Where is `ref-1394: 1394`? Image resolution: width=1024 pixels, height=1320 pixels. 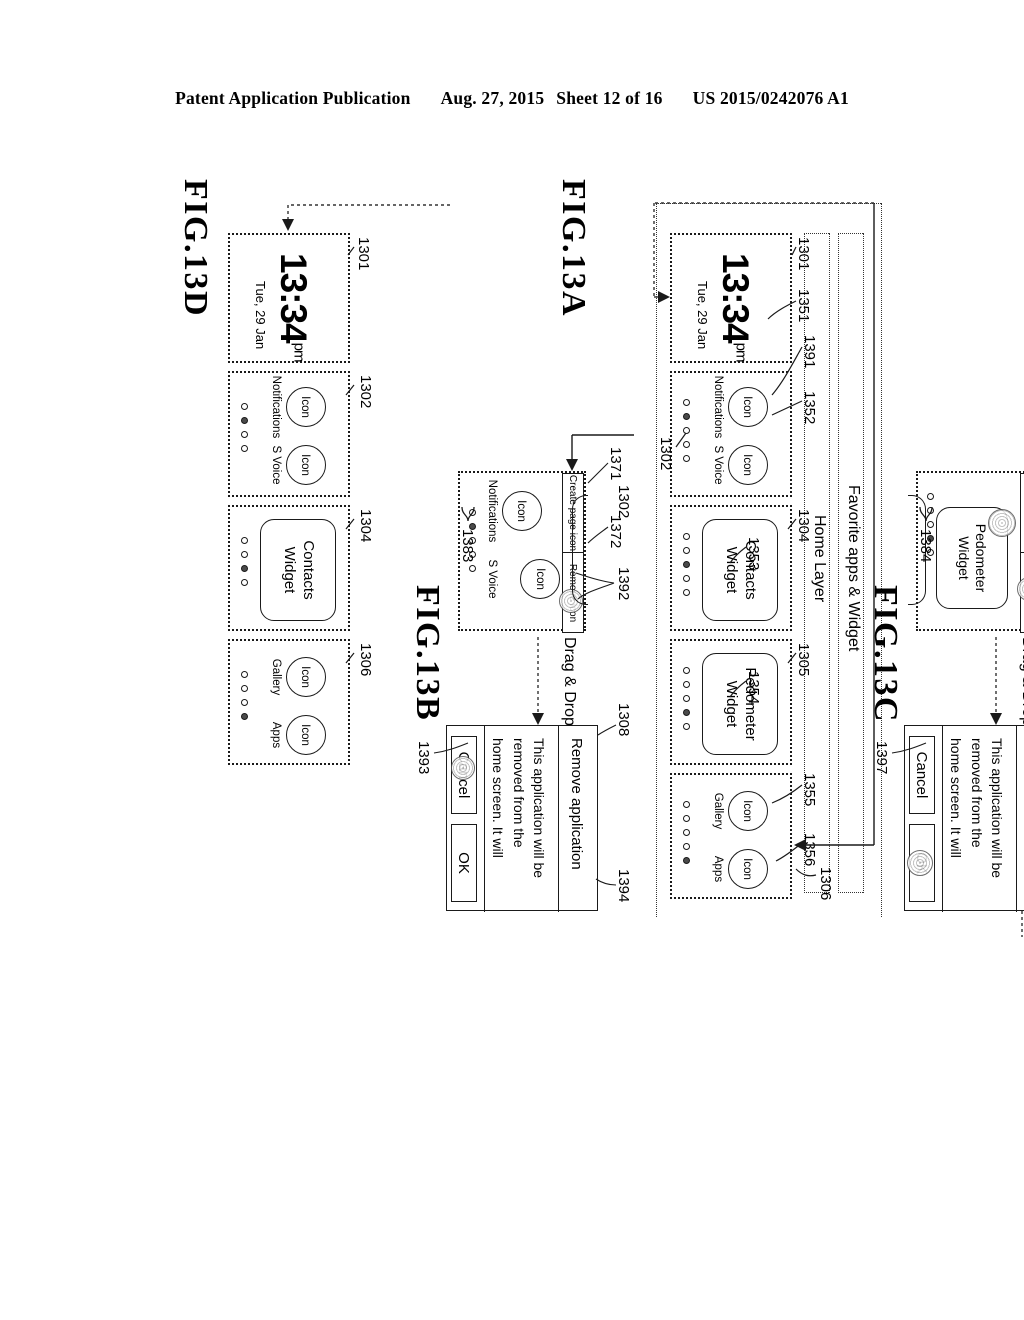 ref-1394: 1394 is located at coordinates (623, 886).